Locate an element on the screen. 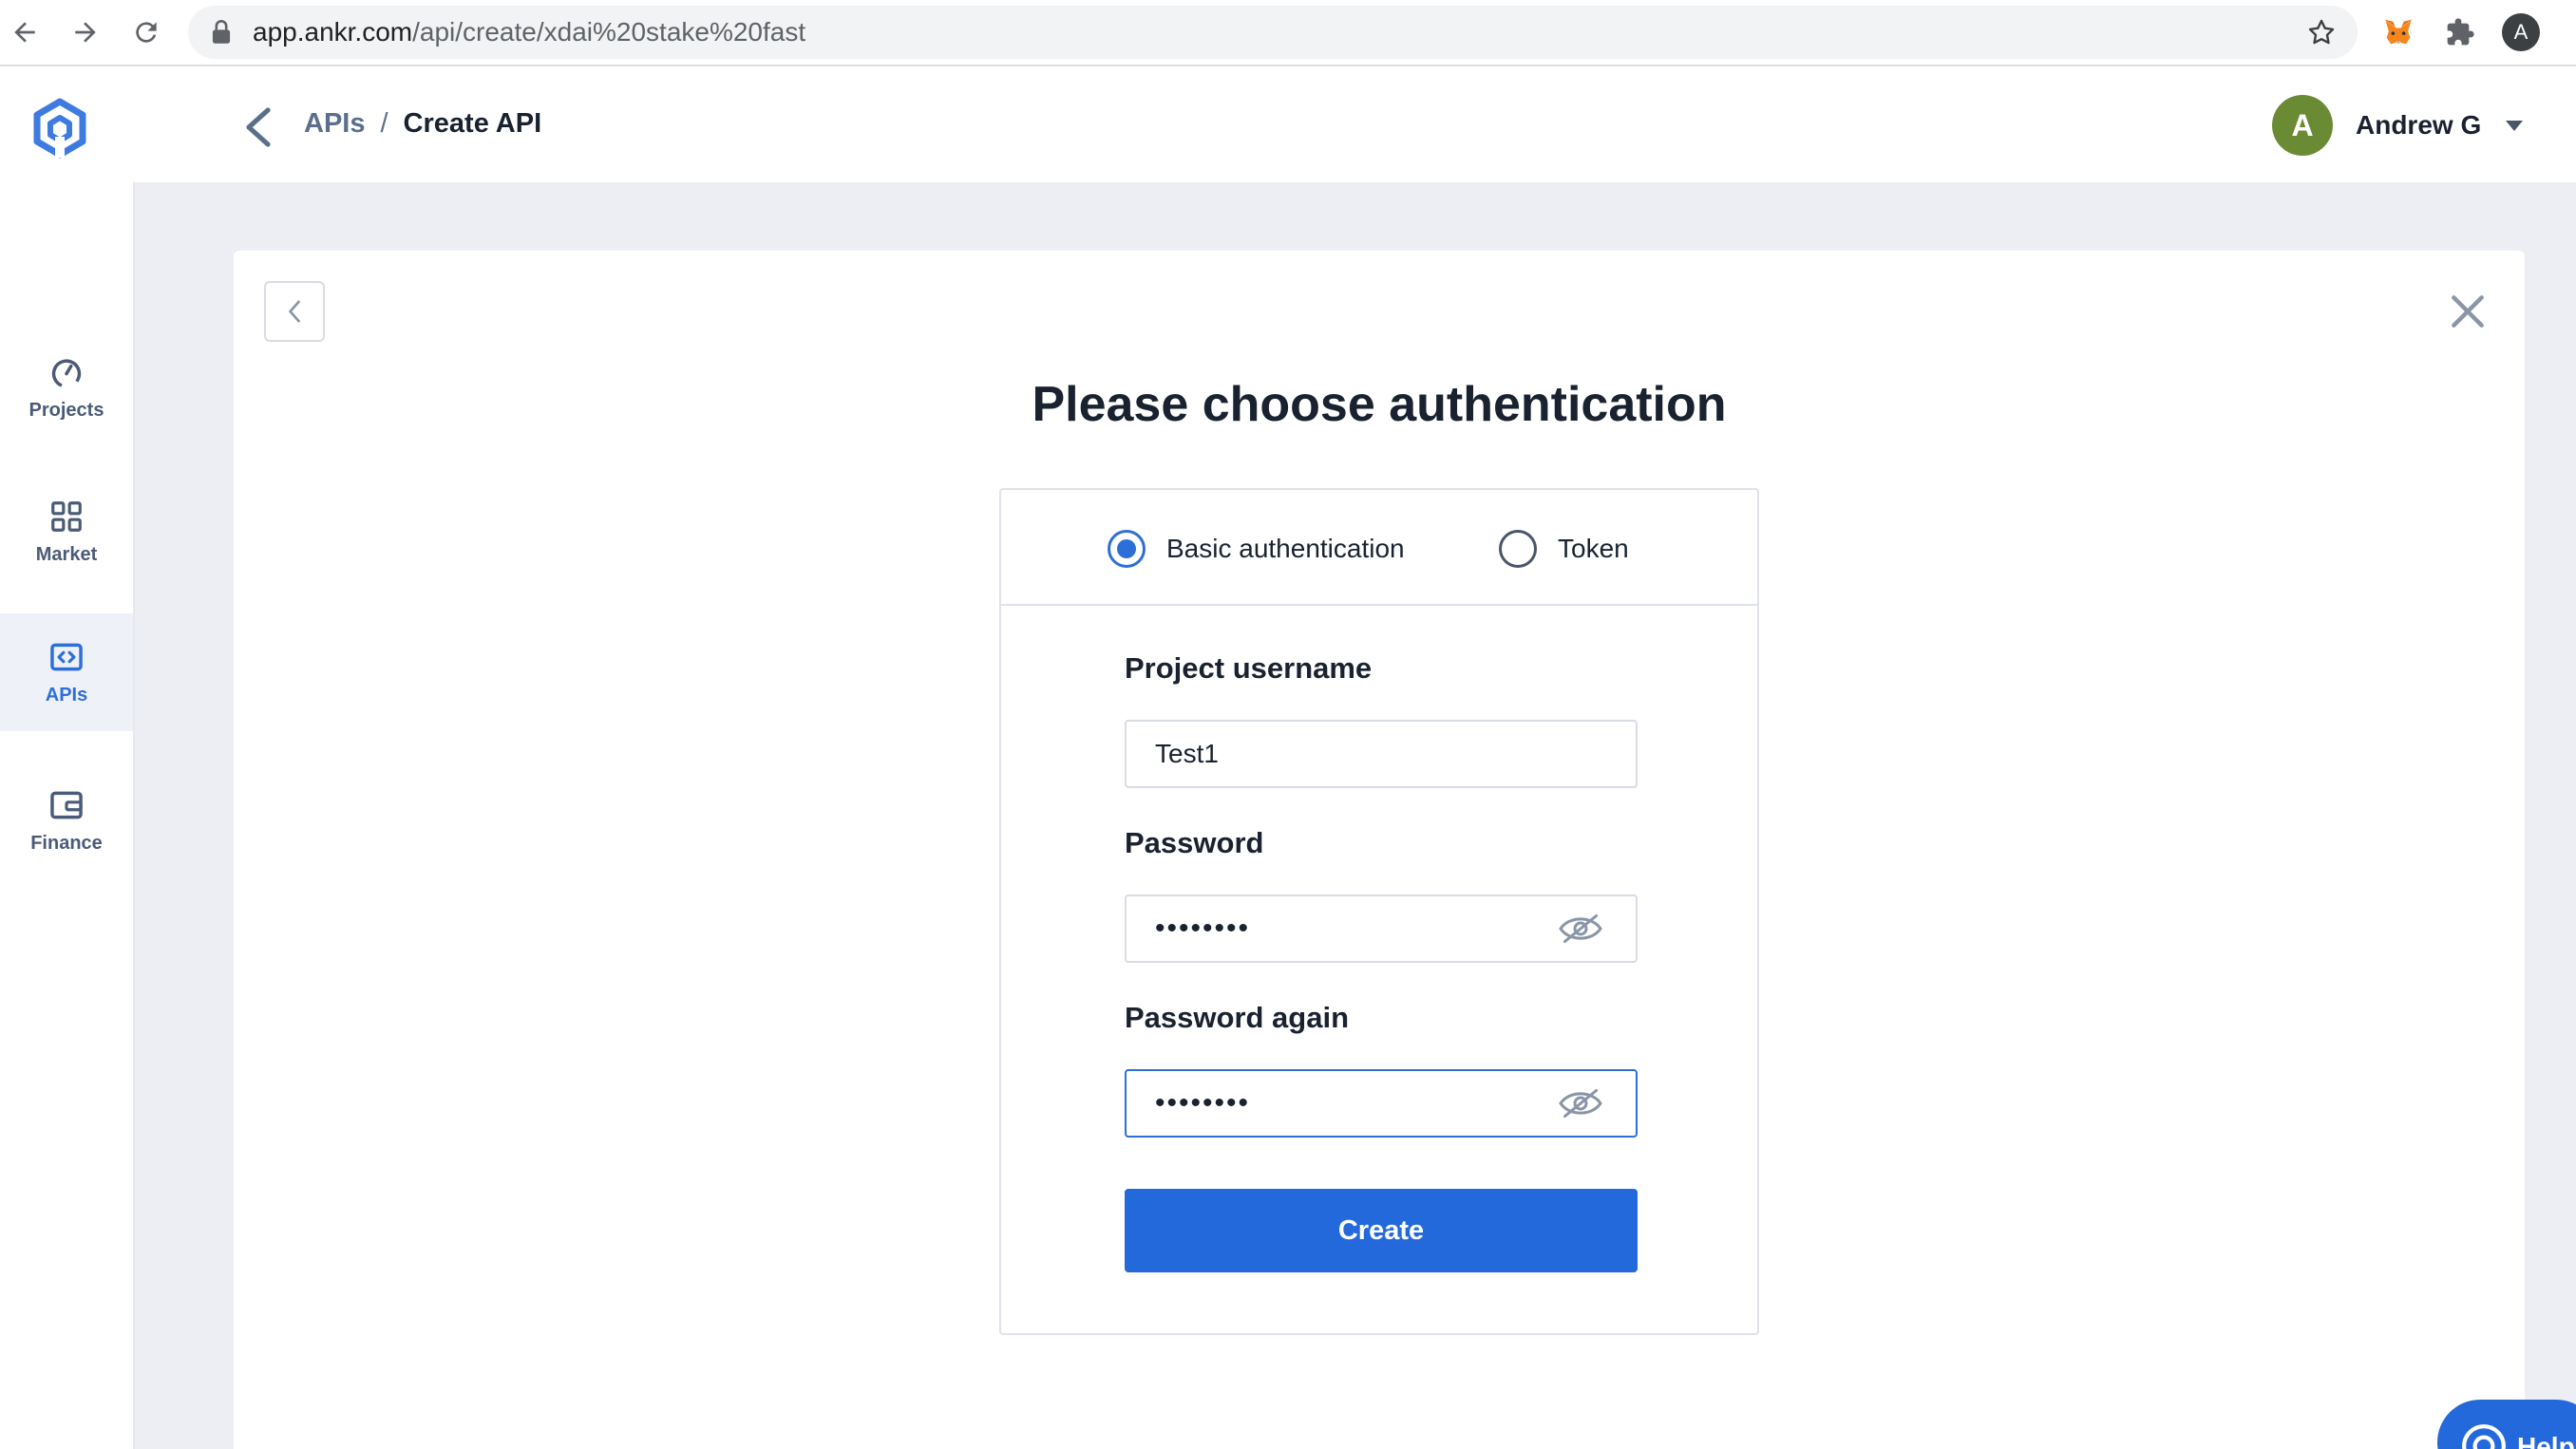 The width and height of the screenshot is (2576, 1449). puzzle-extensions-icon is located at coordinates (2460, 32).